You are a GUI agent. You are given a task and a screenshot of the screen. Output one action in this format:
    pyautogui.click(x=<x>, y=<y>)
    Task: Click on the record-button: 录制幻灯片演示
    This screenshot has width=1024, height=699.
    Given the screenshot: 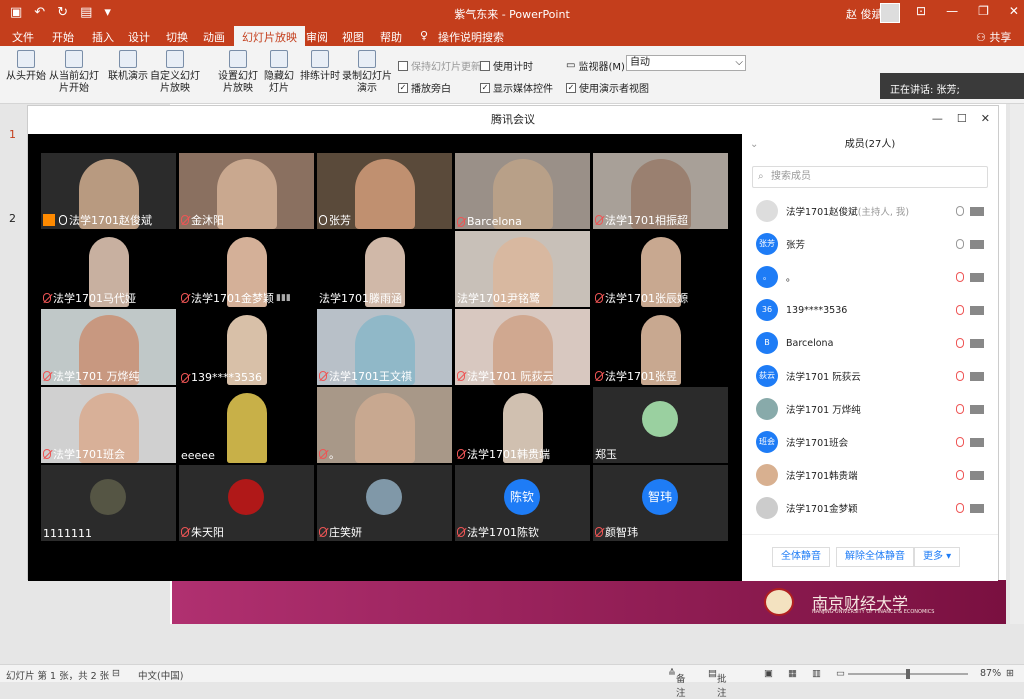 What is the action you would take?
    pyautogui.click(x=367, y=72)
    